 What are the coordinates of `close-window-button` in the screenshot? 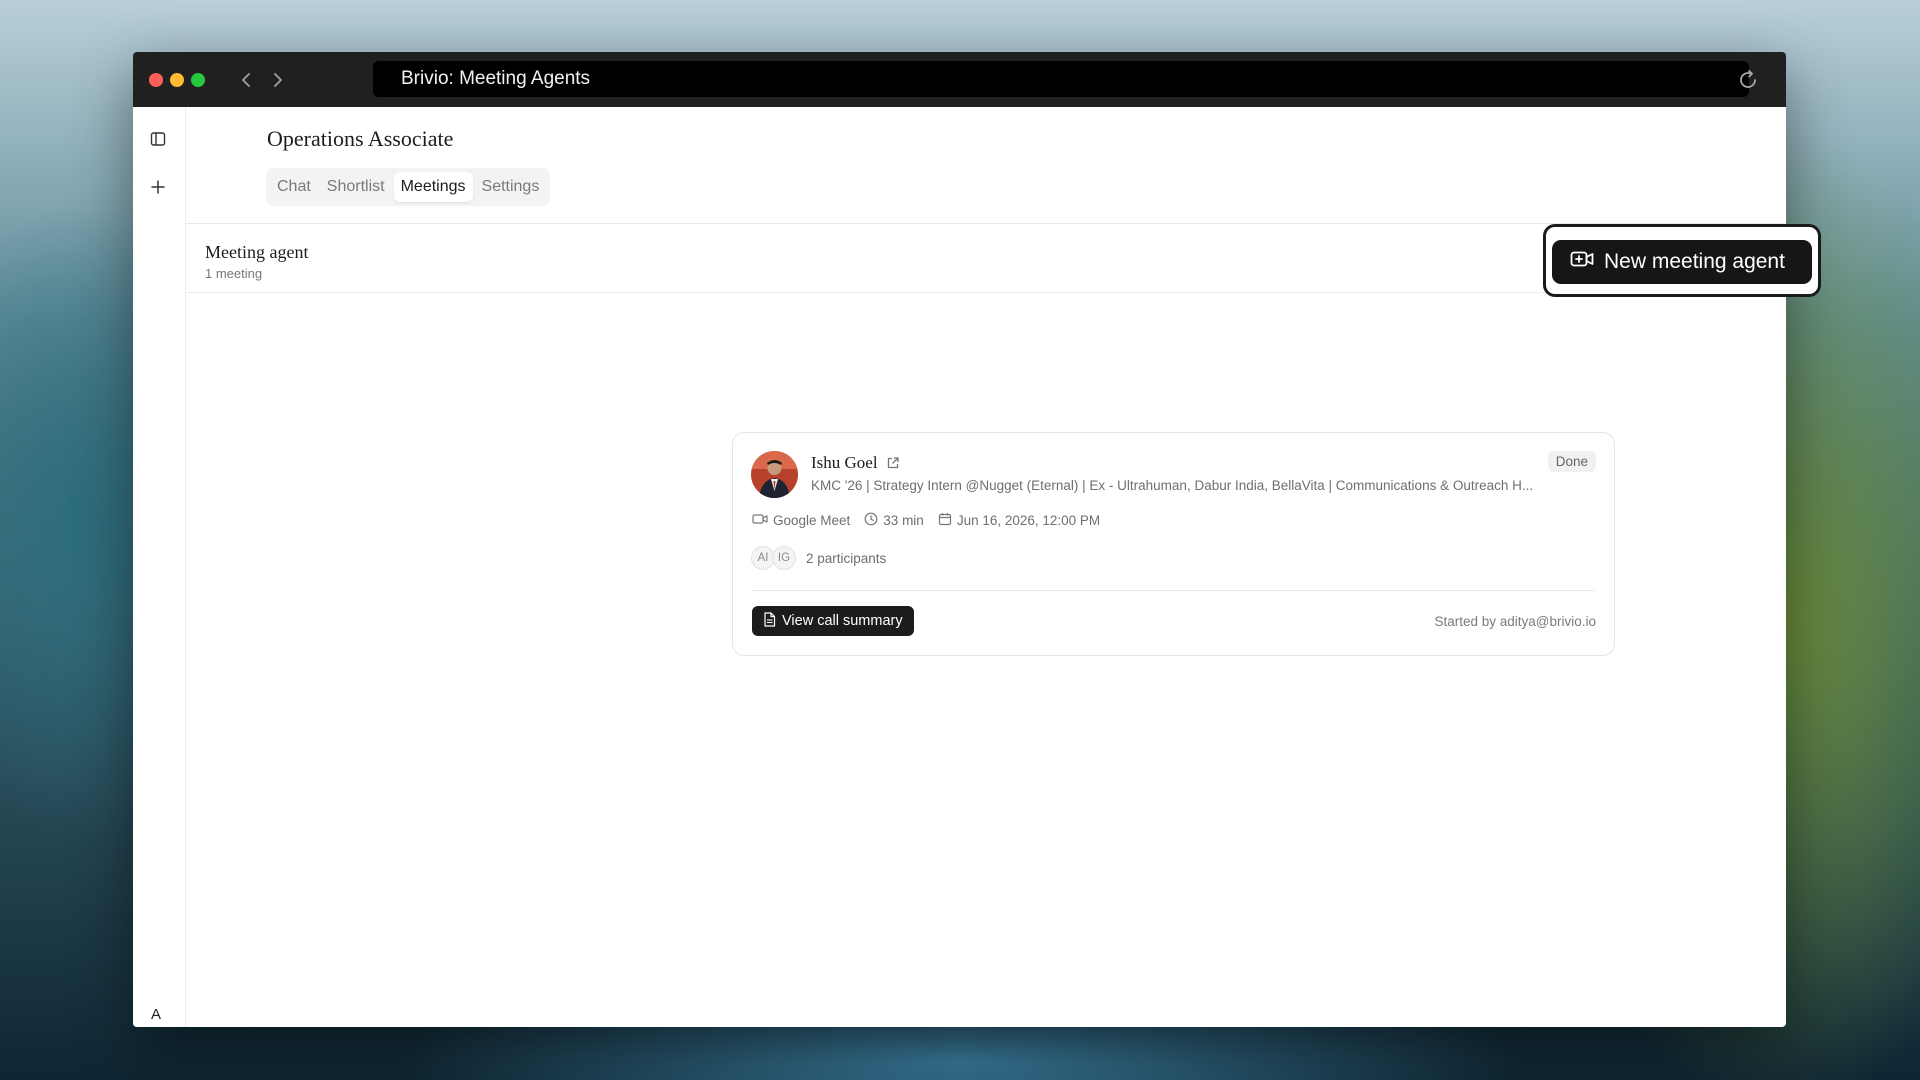 It's located at (156, 79).